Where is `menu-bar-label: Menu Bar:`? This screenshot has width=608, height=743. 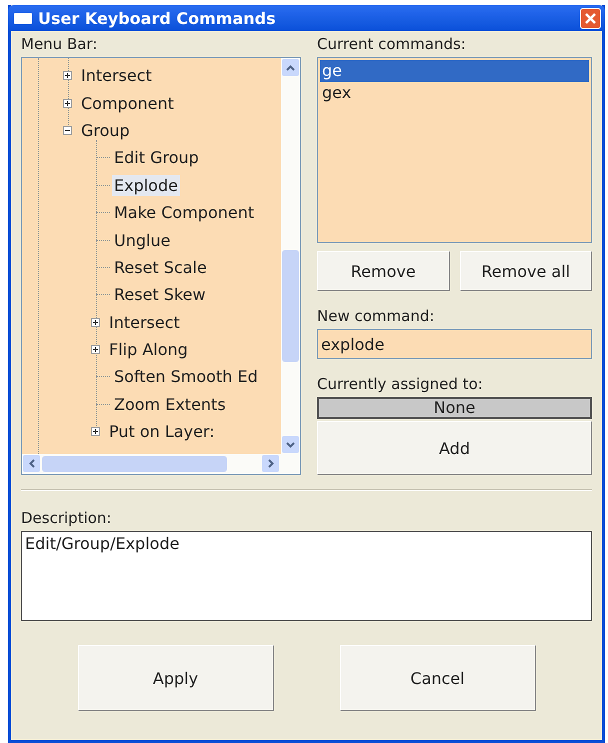
menu-bar-label: Menu Bar: is located at coordinates (59, 44).